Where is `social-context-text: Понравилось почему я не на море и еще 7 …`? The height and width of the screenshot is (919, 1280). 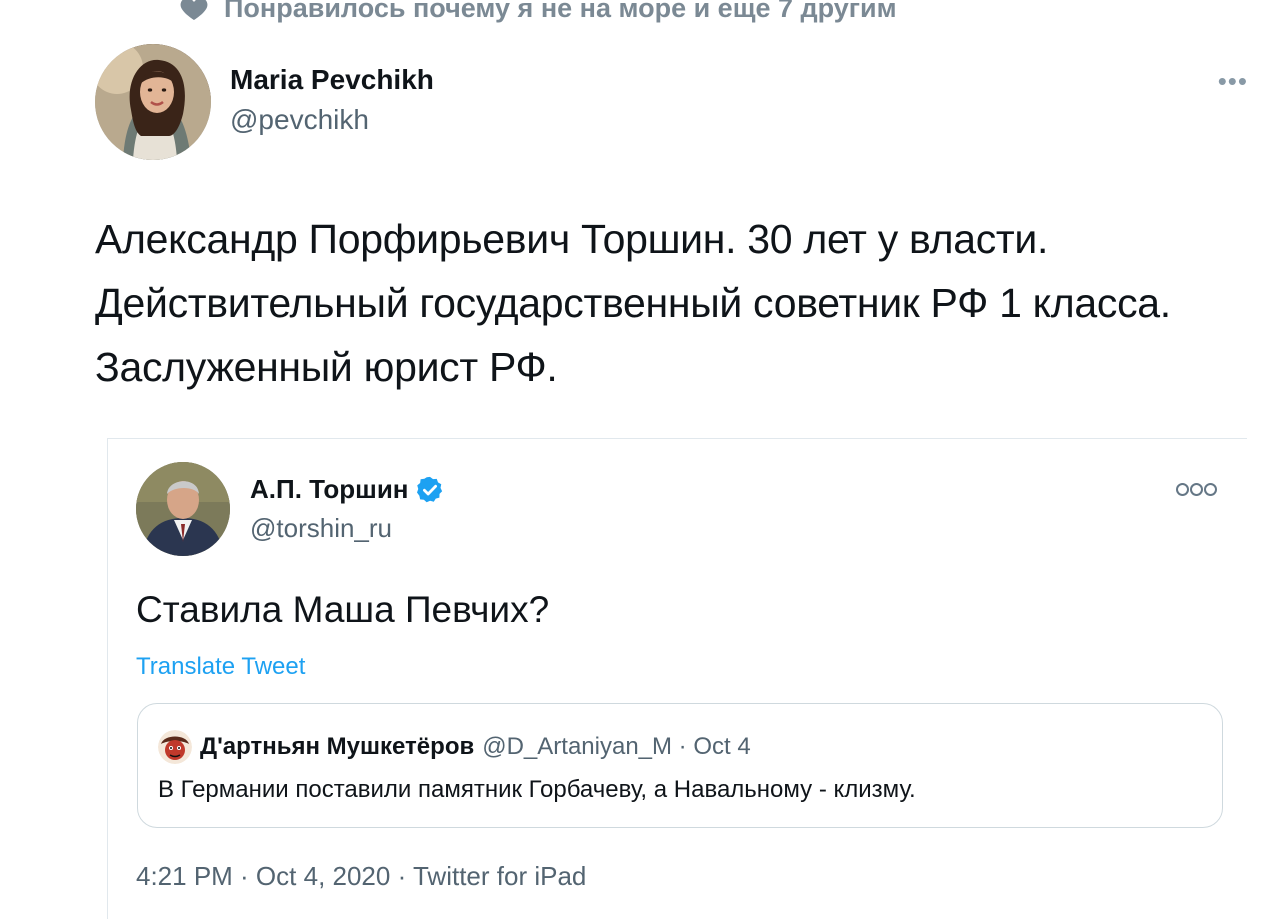
social-context-text: Понравилось почему я не на море и еще 7 … is located at coordinates (560, 11).